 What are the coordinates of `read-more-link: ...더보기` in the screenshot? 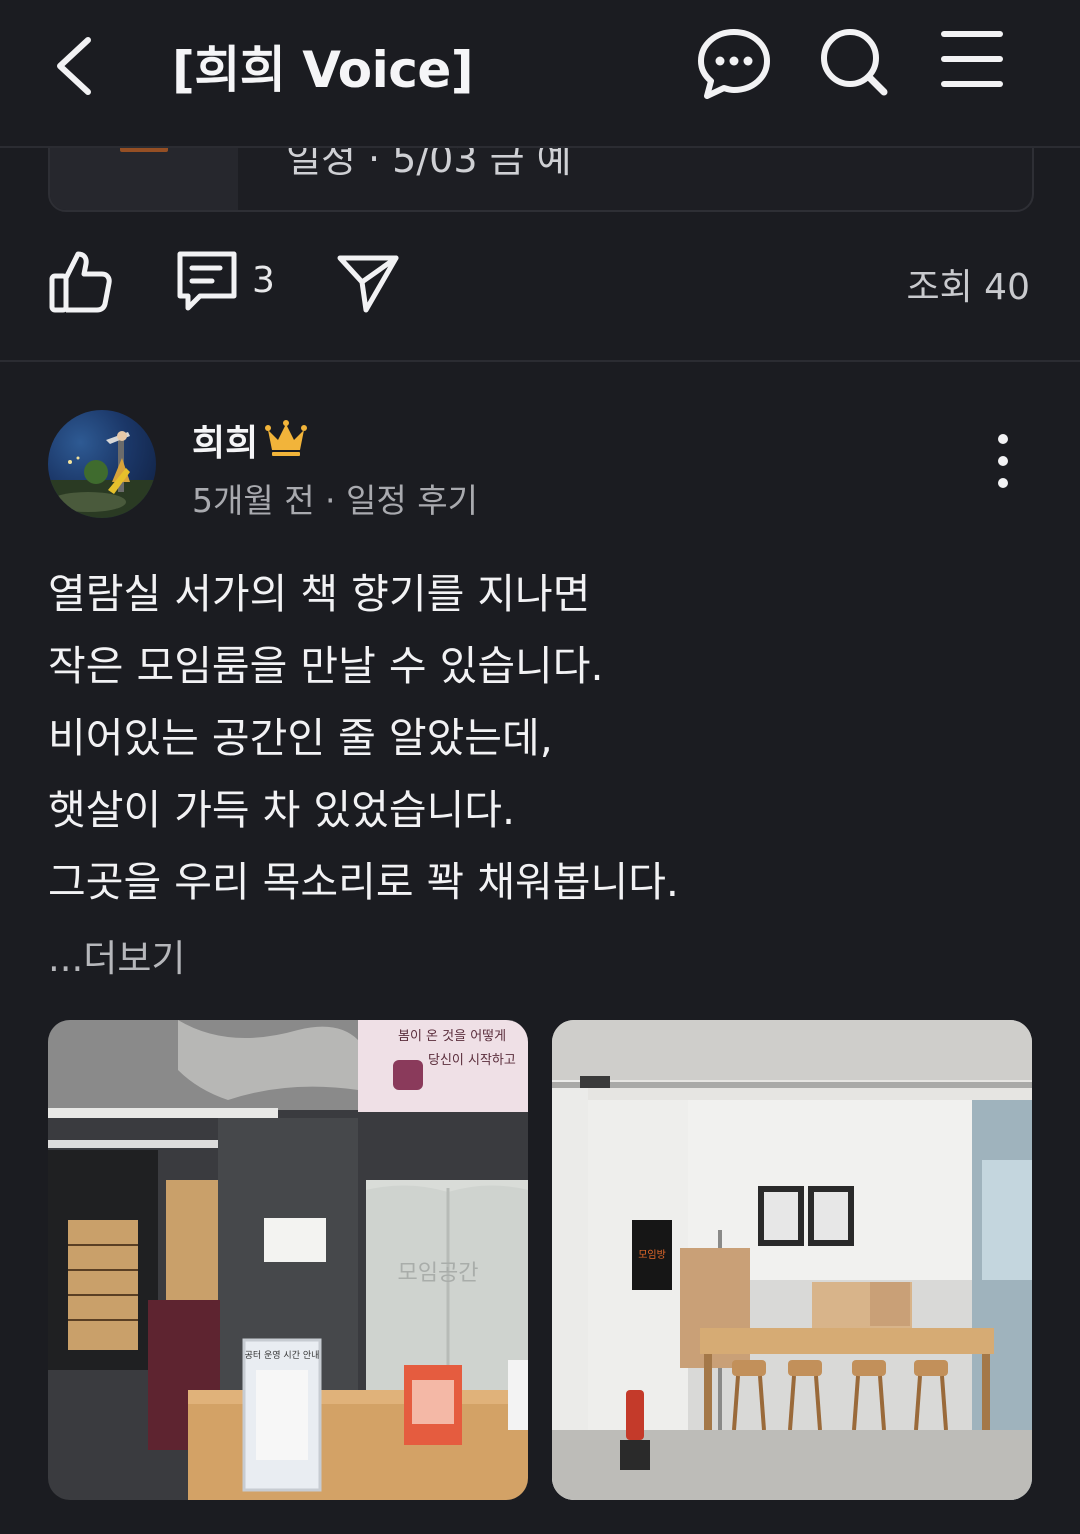 It's located at (116, 955).